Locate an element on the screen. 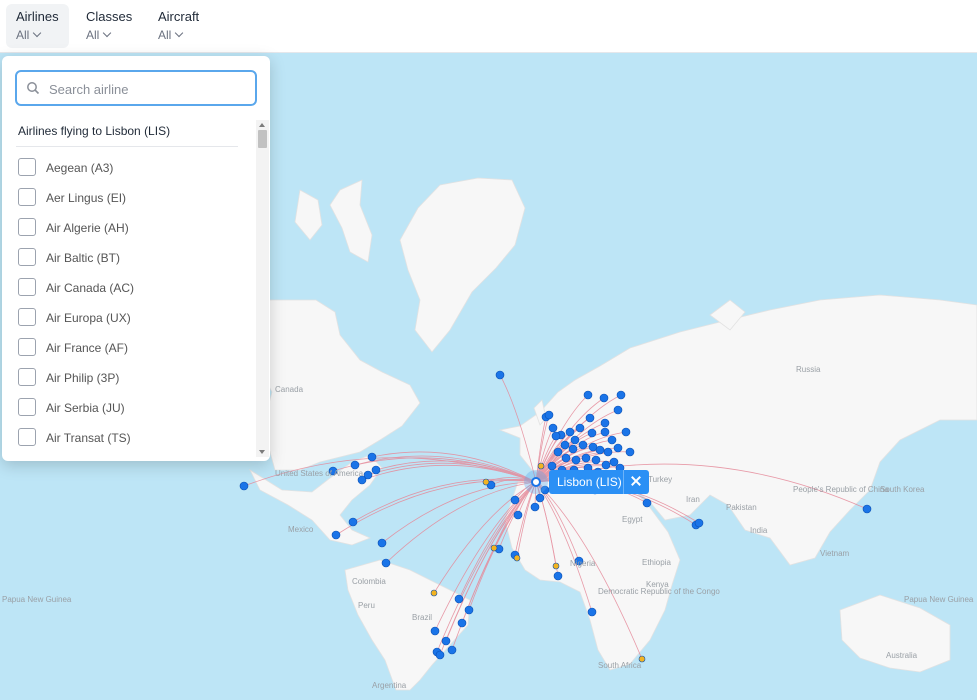 The height and width of the screenshot is (700, 977). scroll-up-icon is located at coordinates (262, 125).